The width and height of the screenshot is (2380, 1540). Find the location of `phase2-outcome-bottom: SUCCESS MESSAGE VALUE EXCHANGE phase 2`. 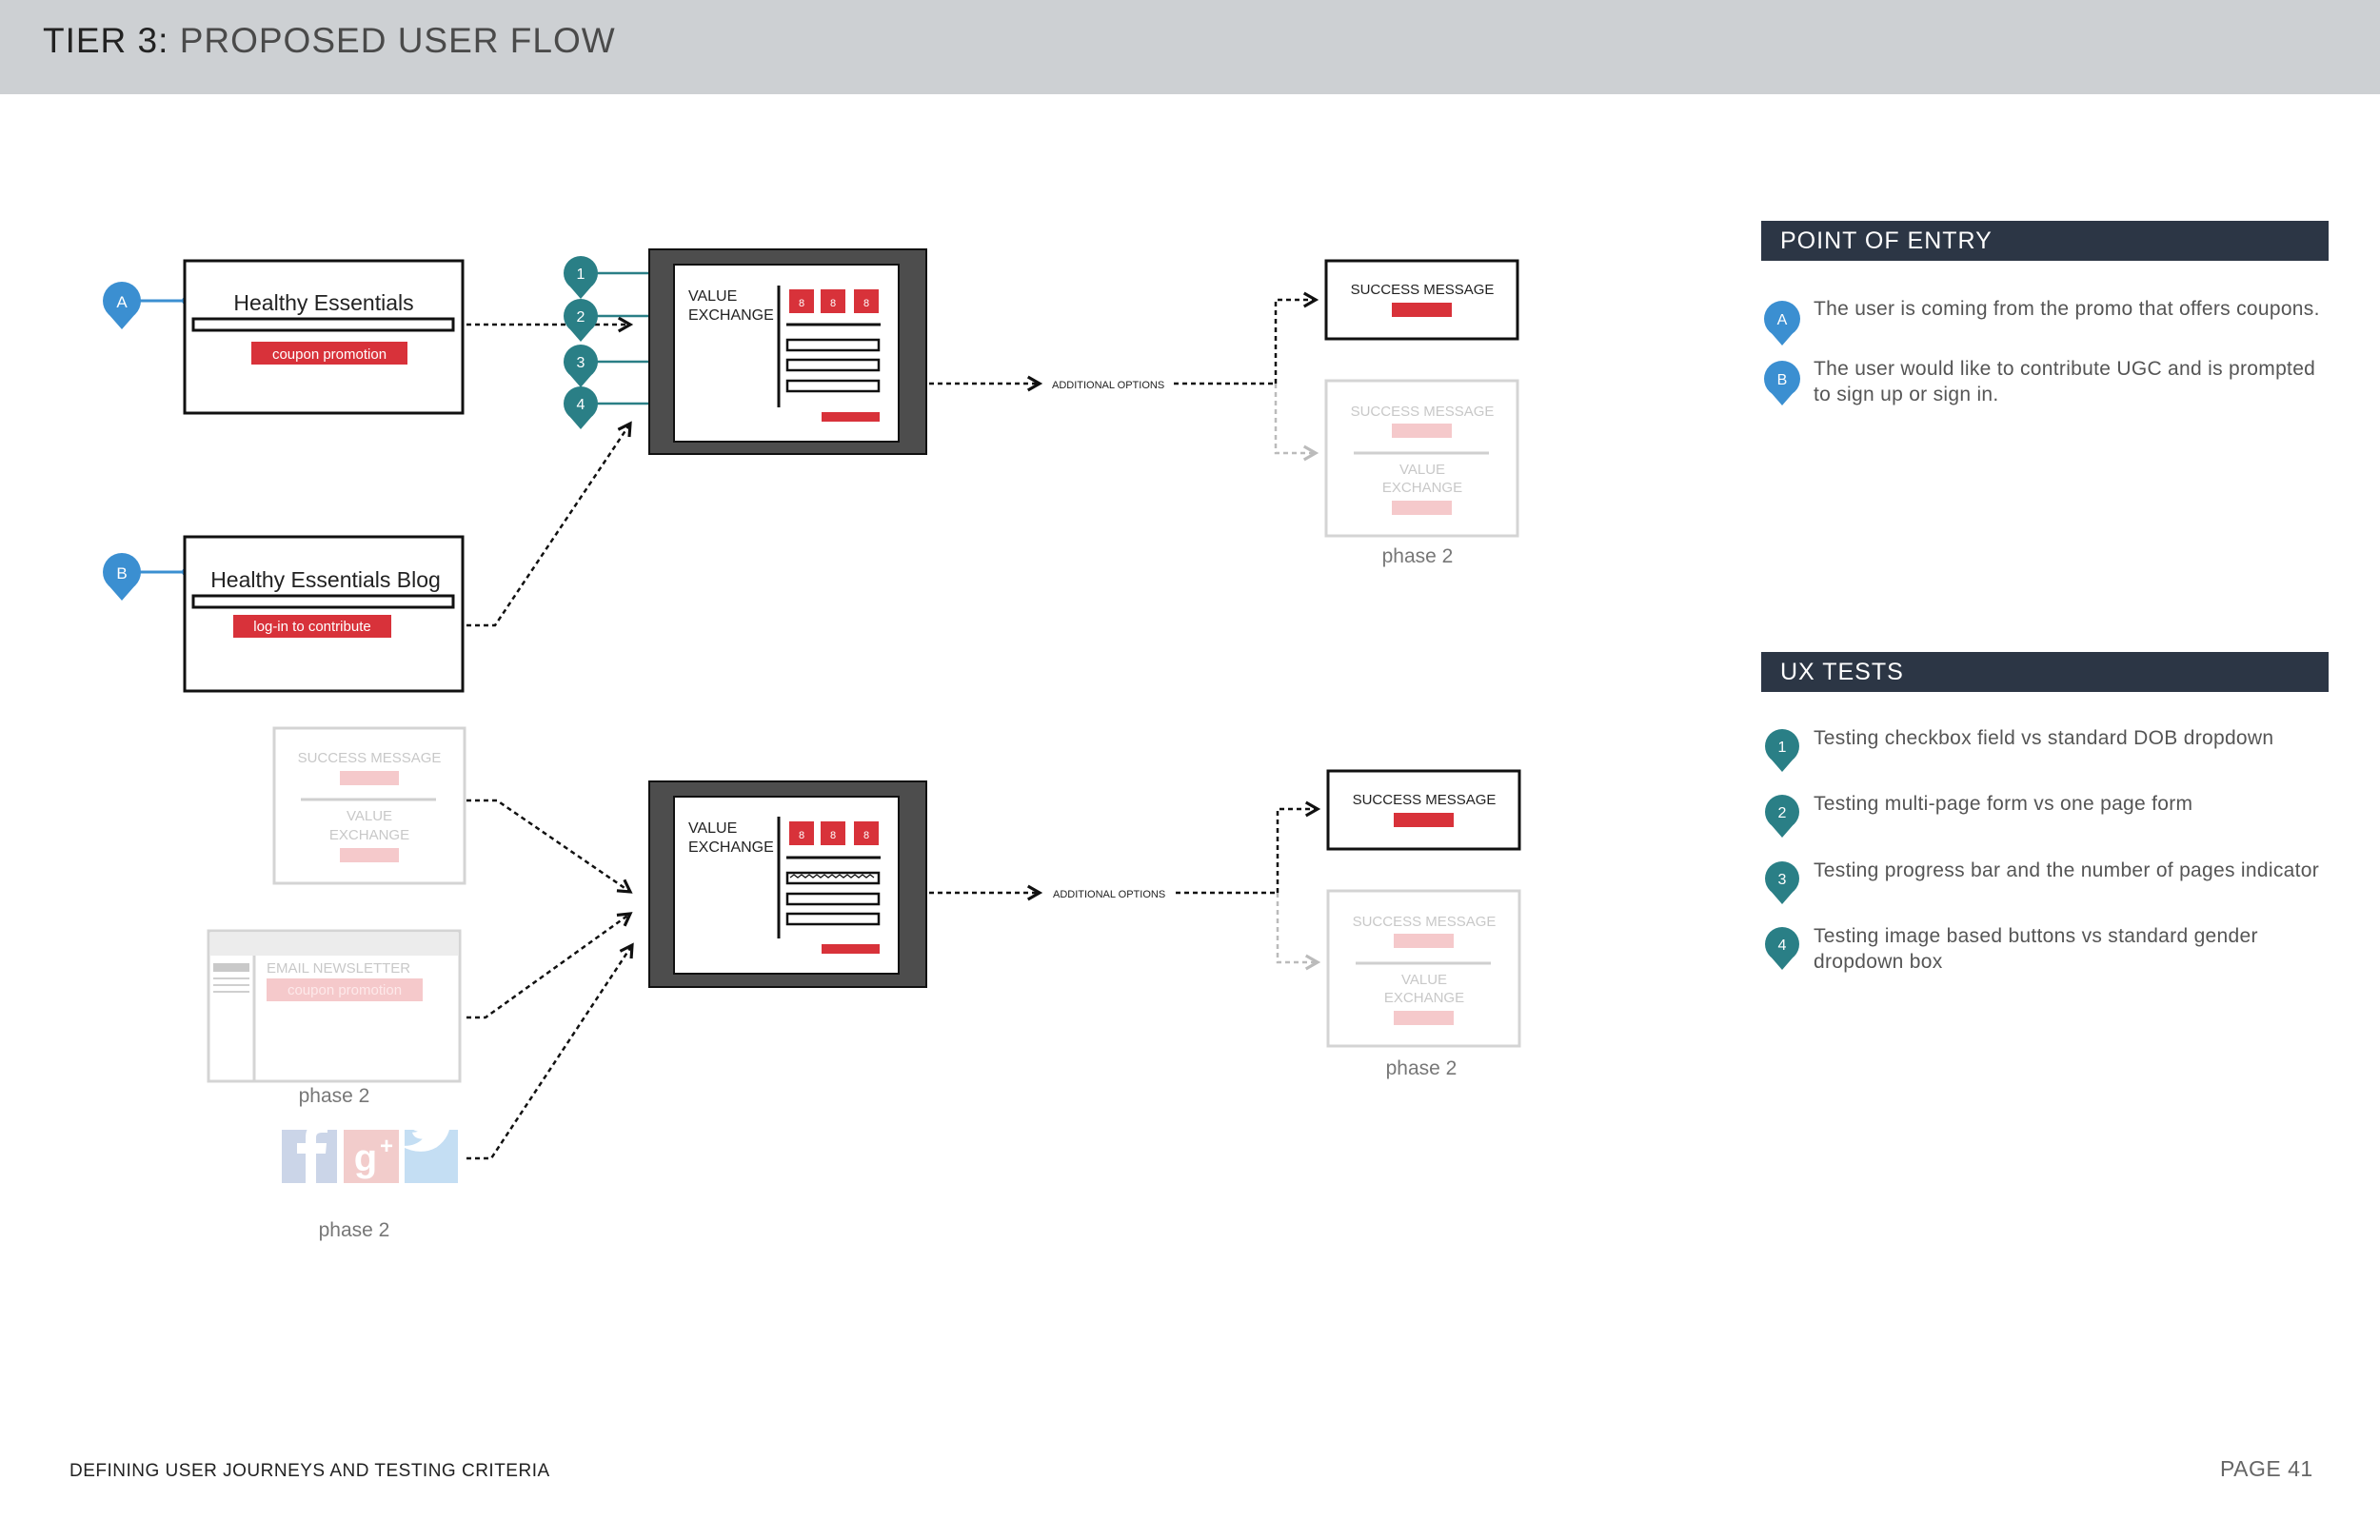

phase2-outcome-bottom: SUCCESS MESSAGE VALUE EXCHANGE phase 2 is located at coordinates (1423, 984).